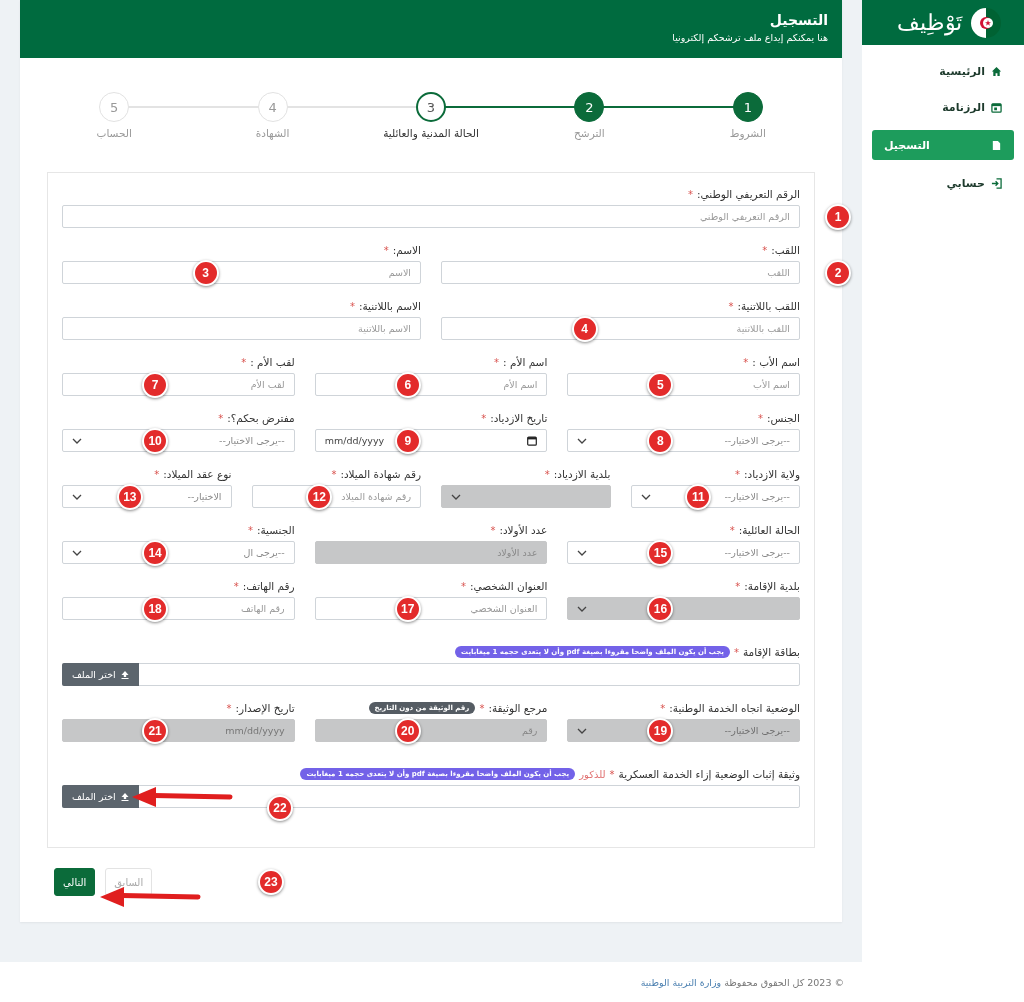 Image resolution: width=1024 pixels, height=1002 pixels. Describe the element at coordinates (996, 145) in the screenshot. I see `document-icon` at that location.